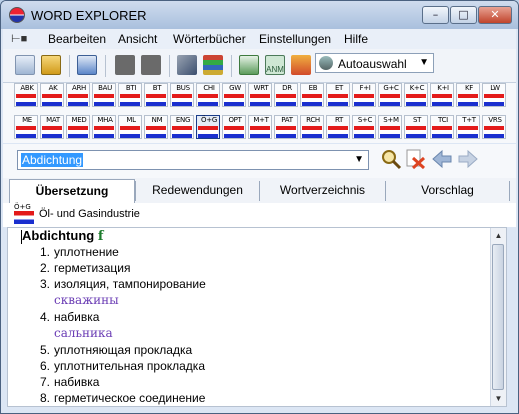 Image resolution: width=519 pixels, height=414 pixels. Describe the element at coordinates (313, 120) in the screenshot. I see `dictionary-code: RCH` at that location.